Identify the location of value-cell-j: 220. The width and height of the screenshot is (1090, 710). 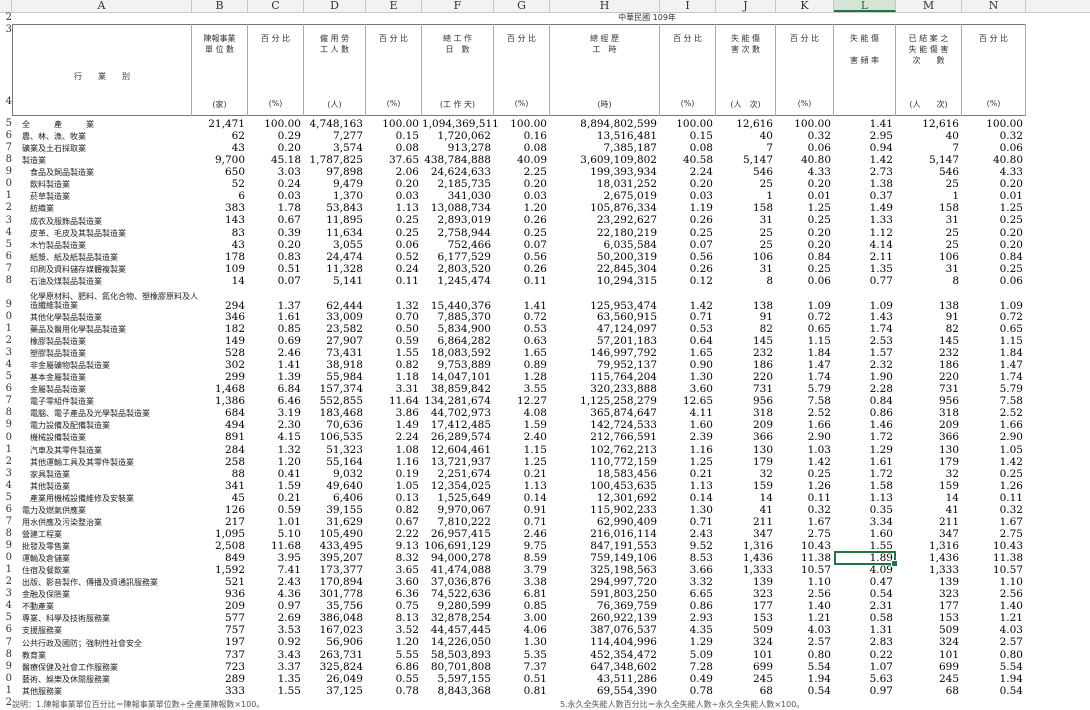
(746, 377).